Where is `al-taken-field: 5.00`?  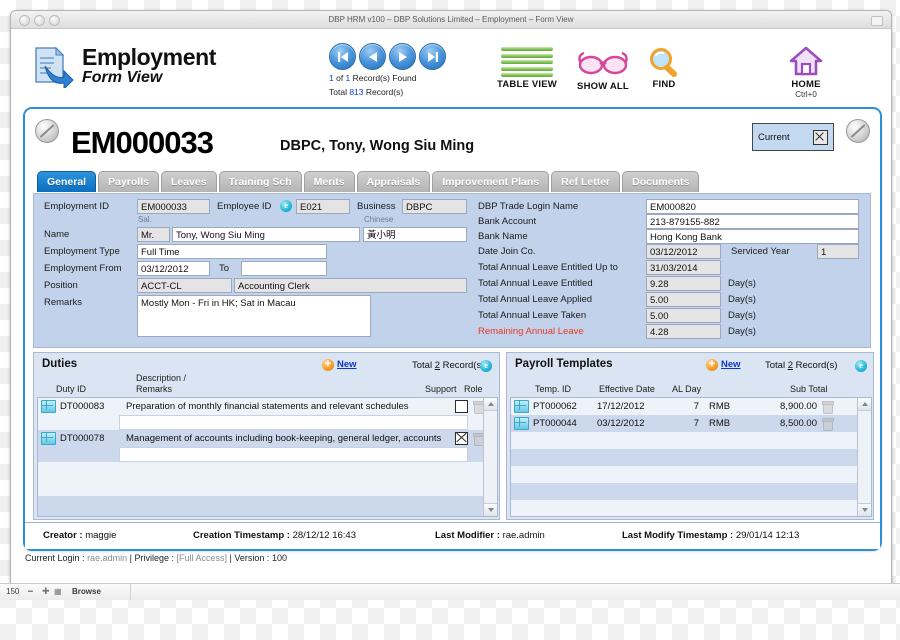
al-taken-field: 5.00 is located at coordinates (683, 315).